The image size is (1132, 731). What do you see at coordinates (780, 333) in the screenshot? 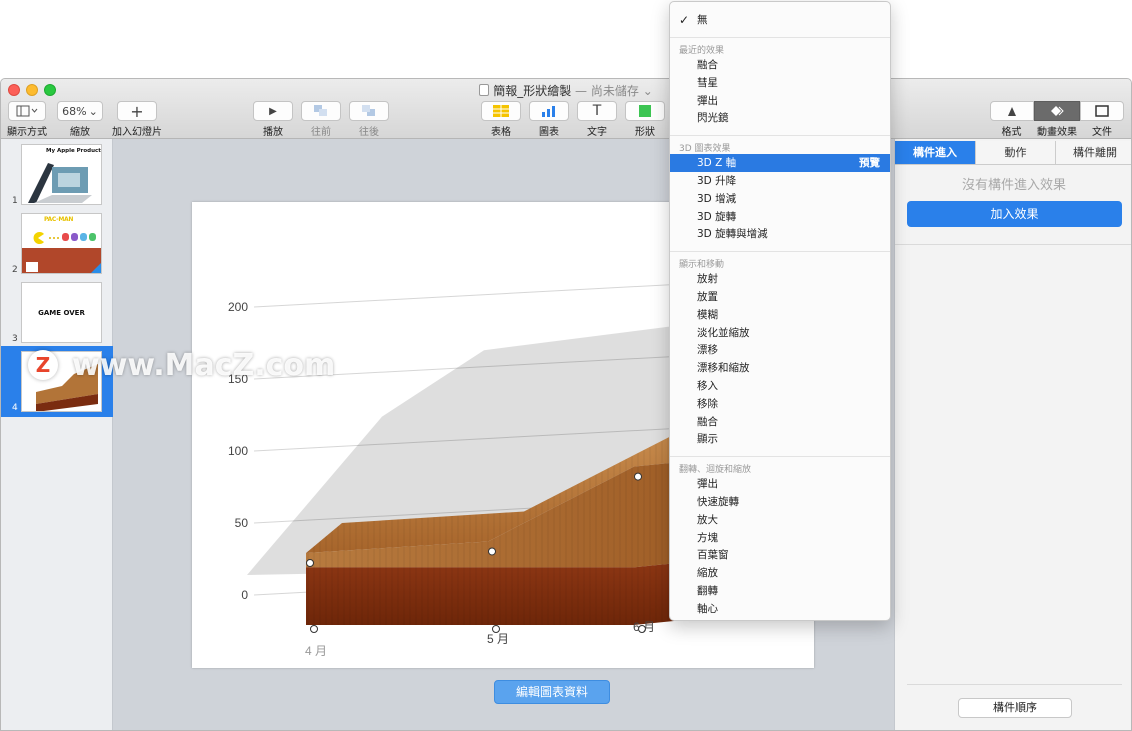
I see `menu-item: 淡化並縮放` at bounding box center [780, 333].